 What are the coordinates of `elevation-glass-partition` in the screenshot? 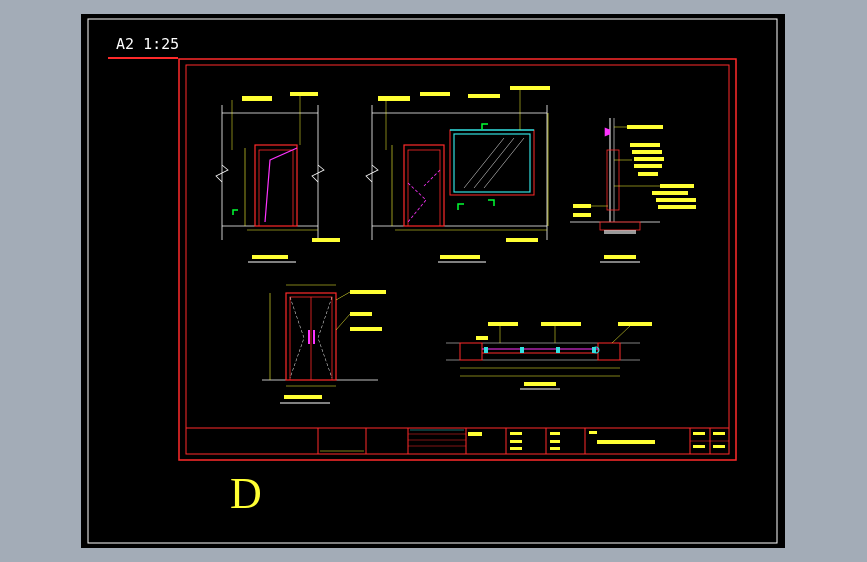 It's located at (457, 174).